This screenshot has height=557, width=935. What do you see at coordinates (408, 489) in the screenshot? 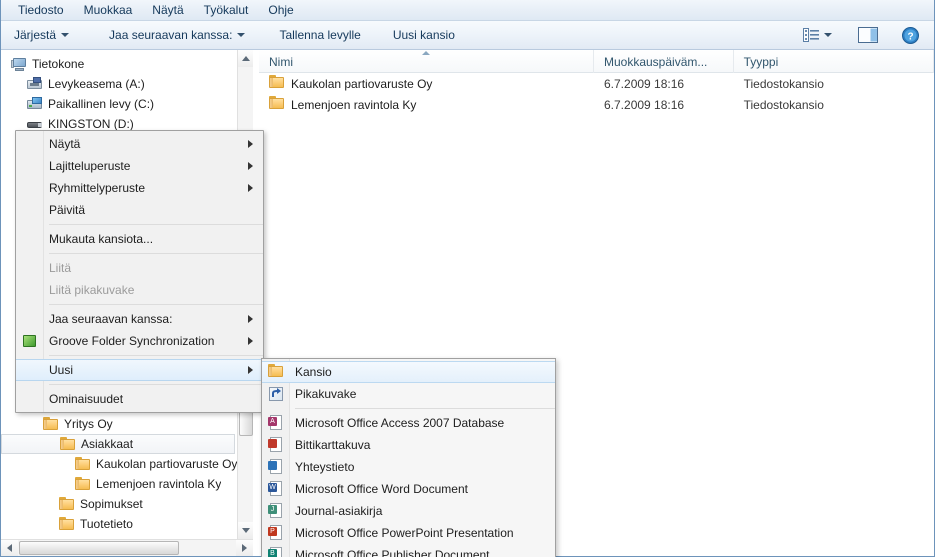
I see `submenu-item-microsoft-office-word-document: W Microsoft Office Word Document` at bounding box center [408, 489].